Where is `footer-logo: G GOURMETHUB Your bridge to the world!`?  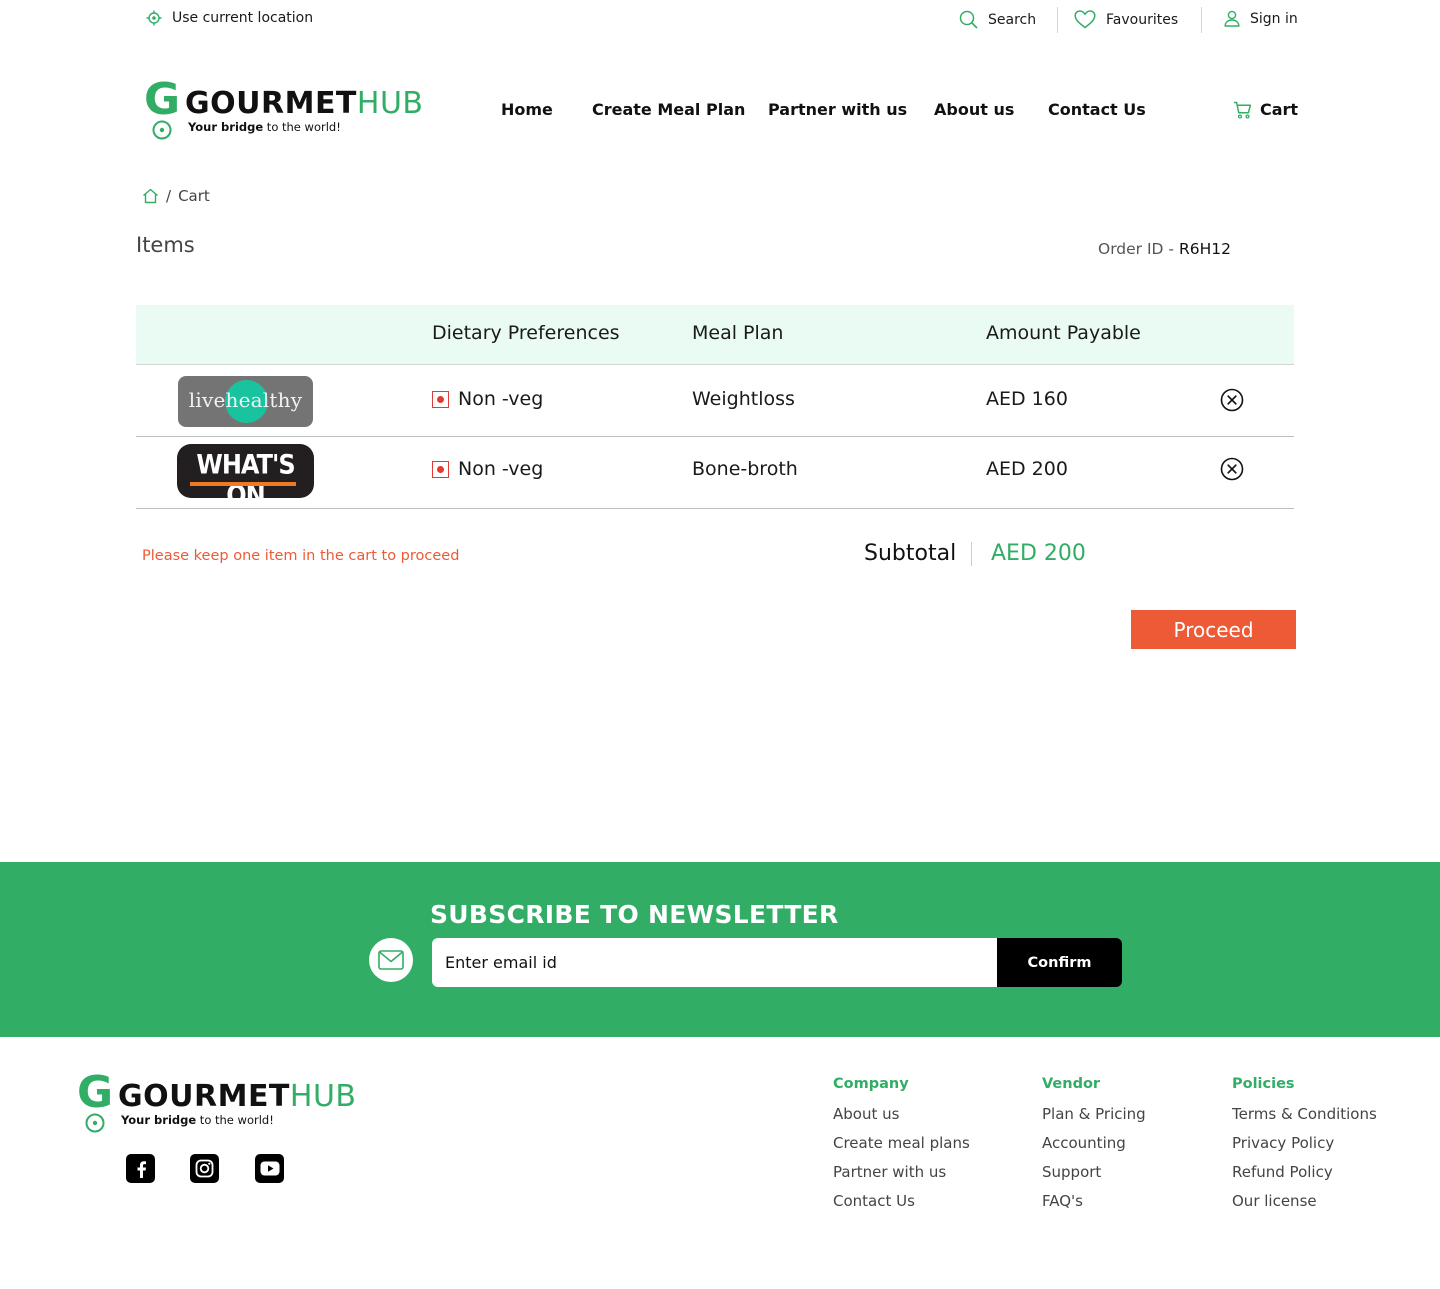 footer-logo: G GOURMETHUB Your bridge to the world! is located at coordinates (216, 1102).